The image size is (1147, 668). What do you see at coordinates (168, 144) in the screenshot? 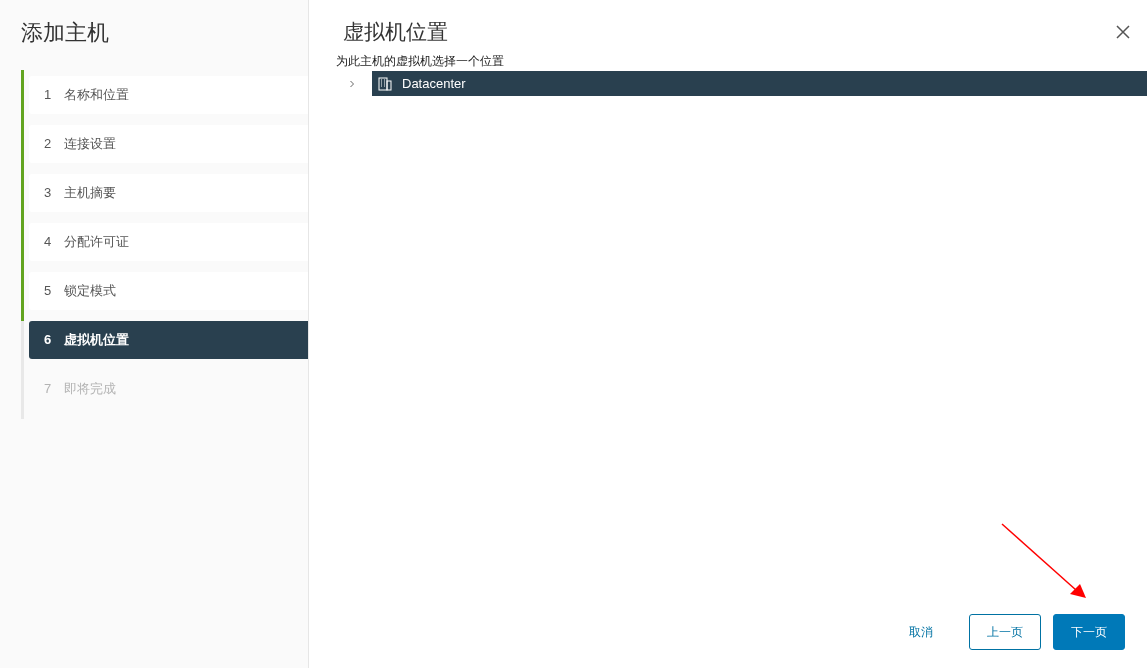
I see `step-item: 2 连接设置` at bounding box center [168, 144].